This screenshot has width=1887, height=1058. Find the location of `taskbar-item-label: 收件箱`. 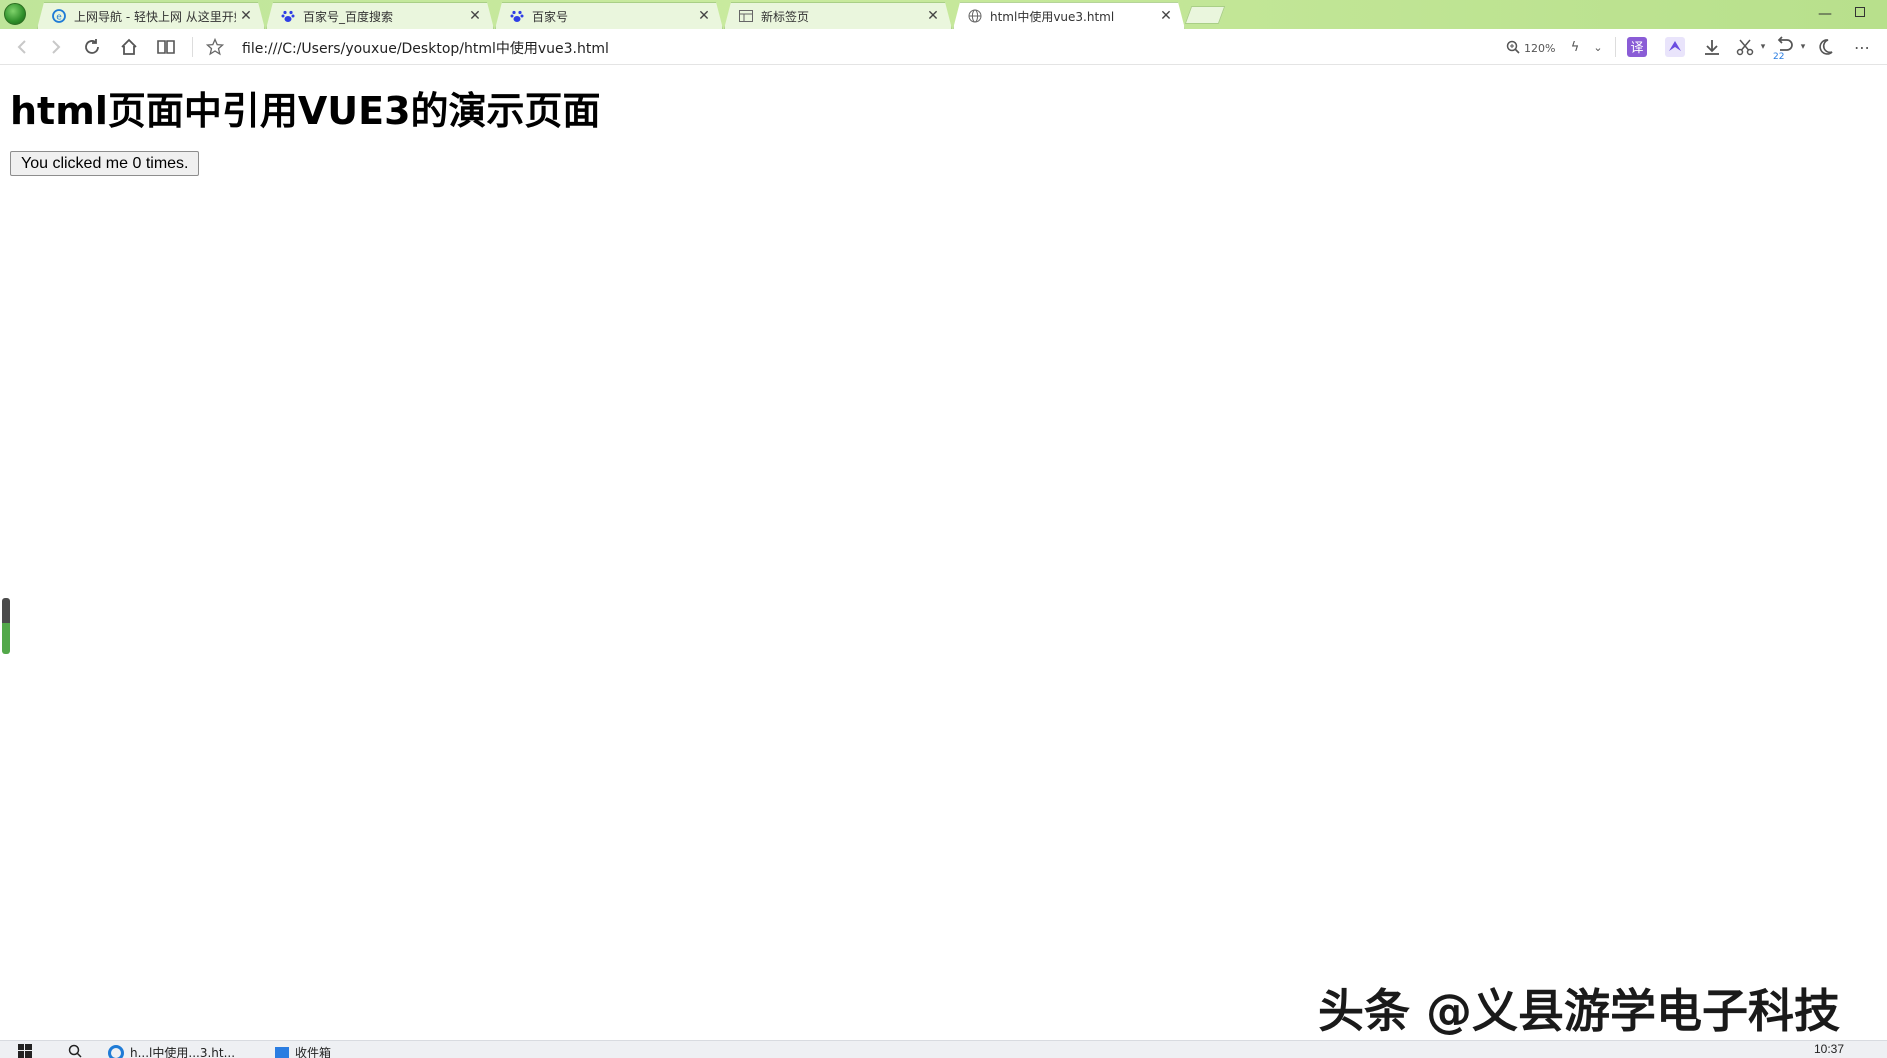

taskbar-item-label: 收件箱 is located at coordinates (313, 1052).